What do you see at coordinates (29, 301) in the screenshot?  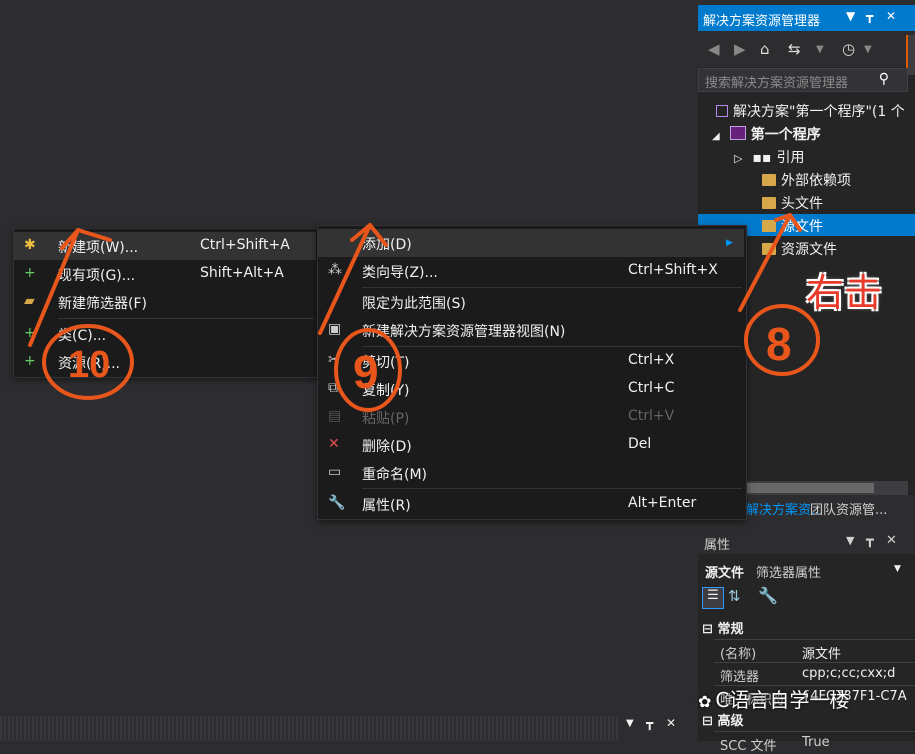 I see `new-filter-icon: ▰` at bounding box center [29, 301].